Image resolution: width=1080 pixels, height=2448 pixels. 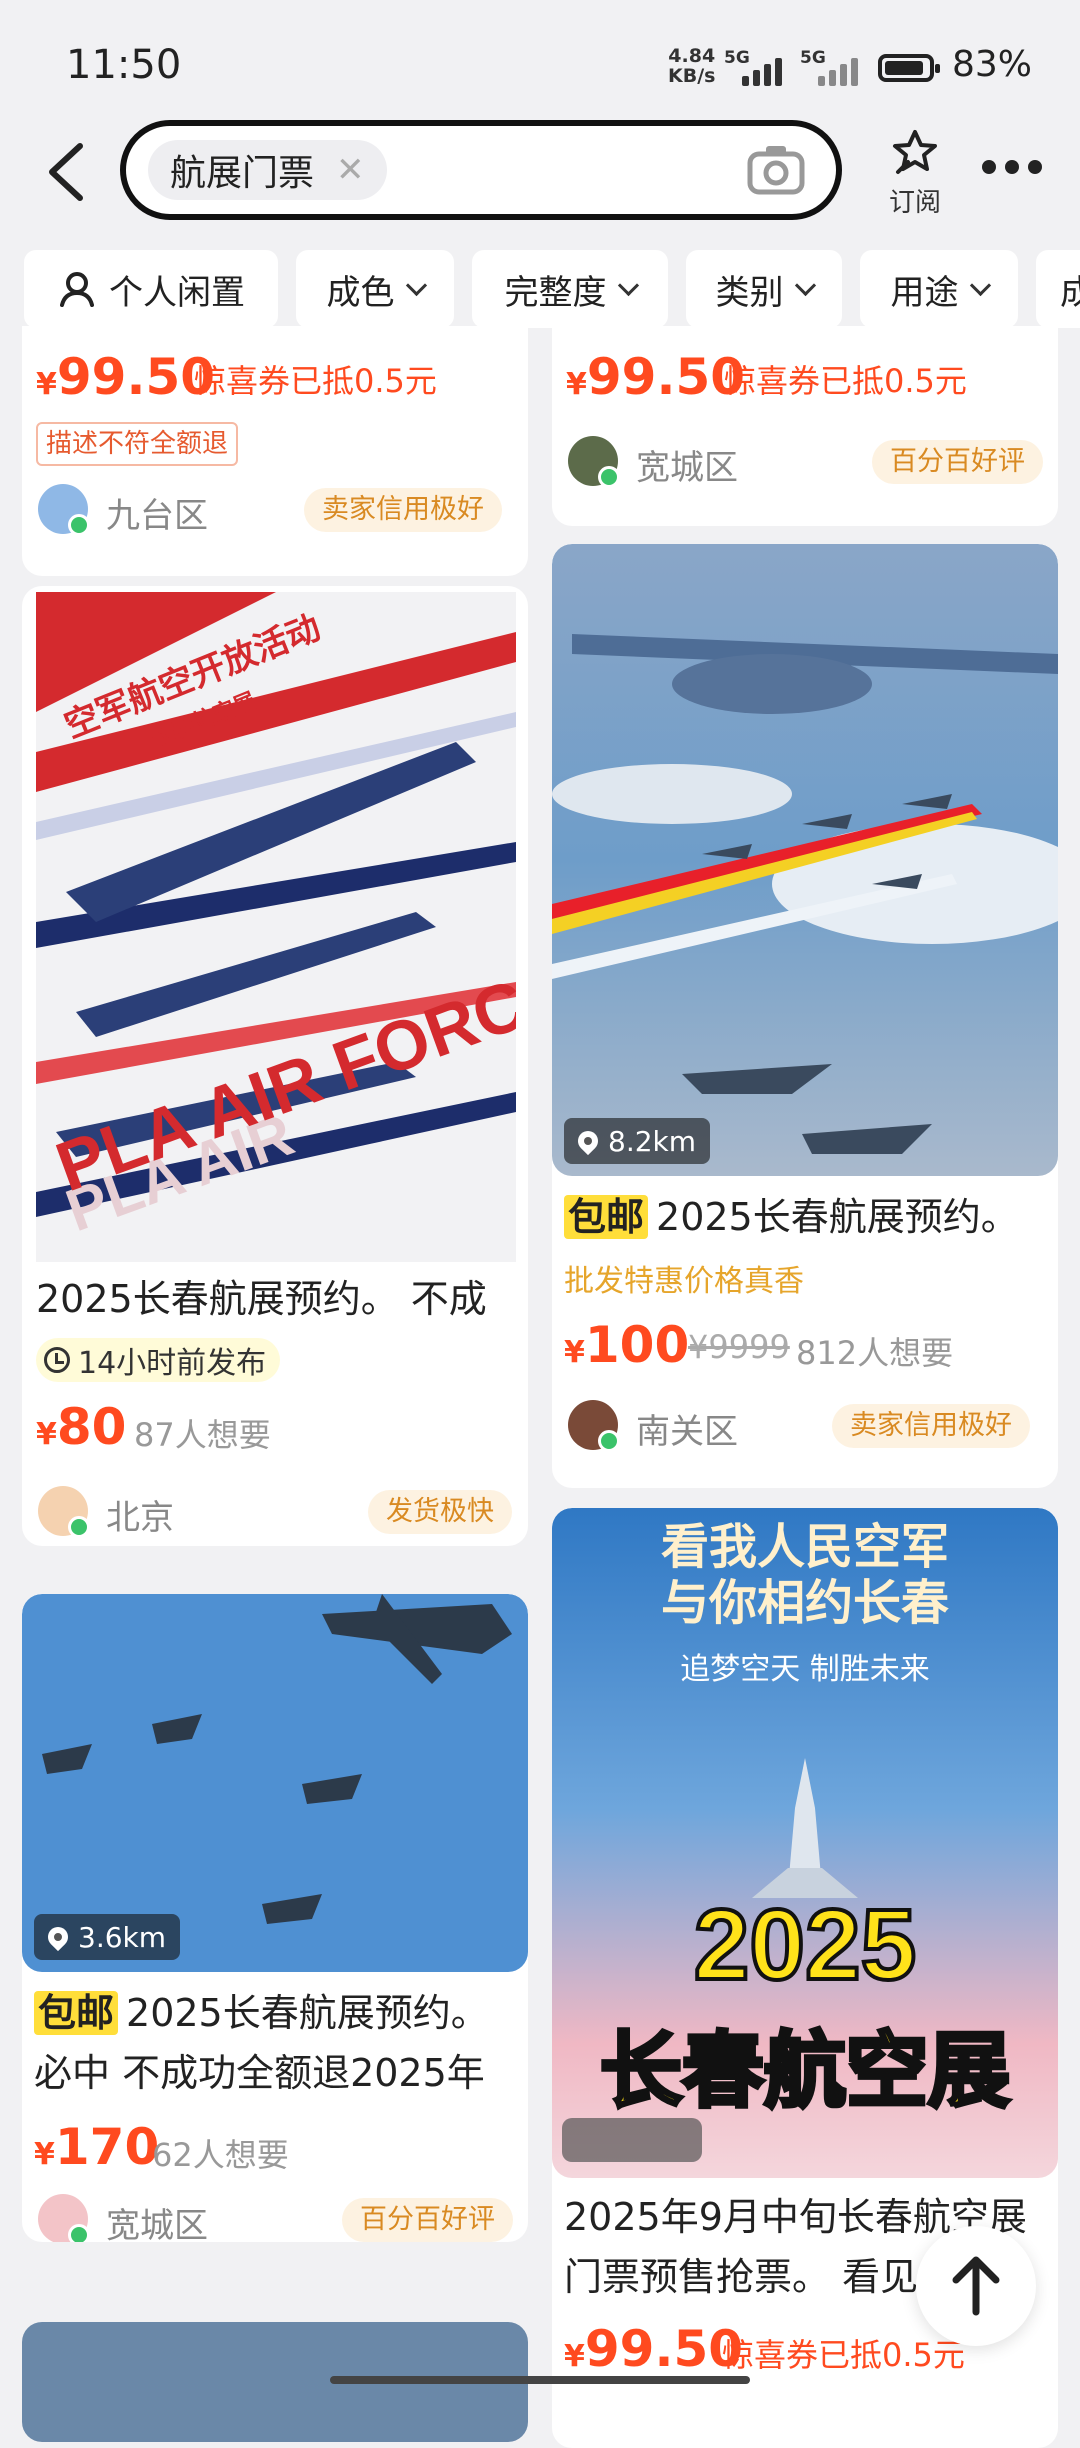 I want to click on filter-condition: 成色, so click(x=375, y=289).